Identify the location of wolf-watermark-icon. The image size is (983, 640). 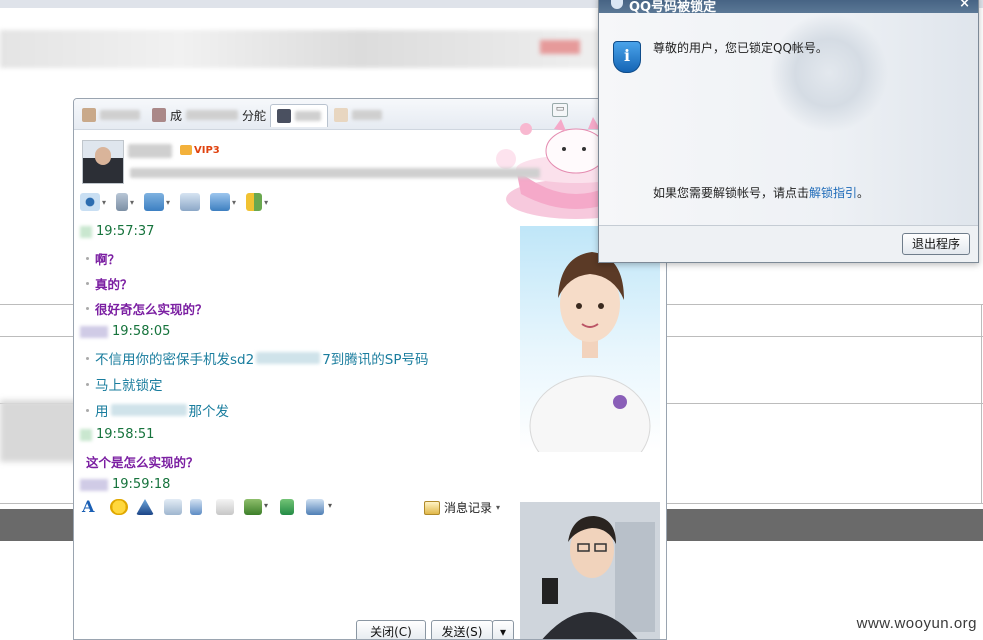
(829, 73).